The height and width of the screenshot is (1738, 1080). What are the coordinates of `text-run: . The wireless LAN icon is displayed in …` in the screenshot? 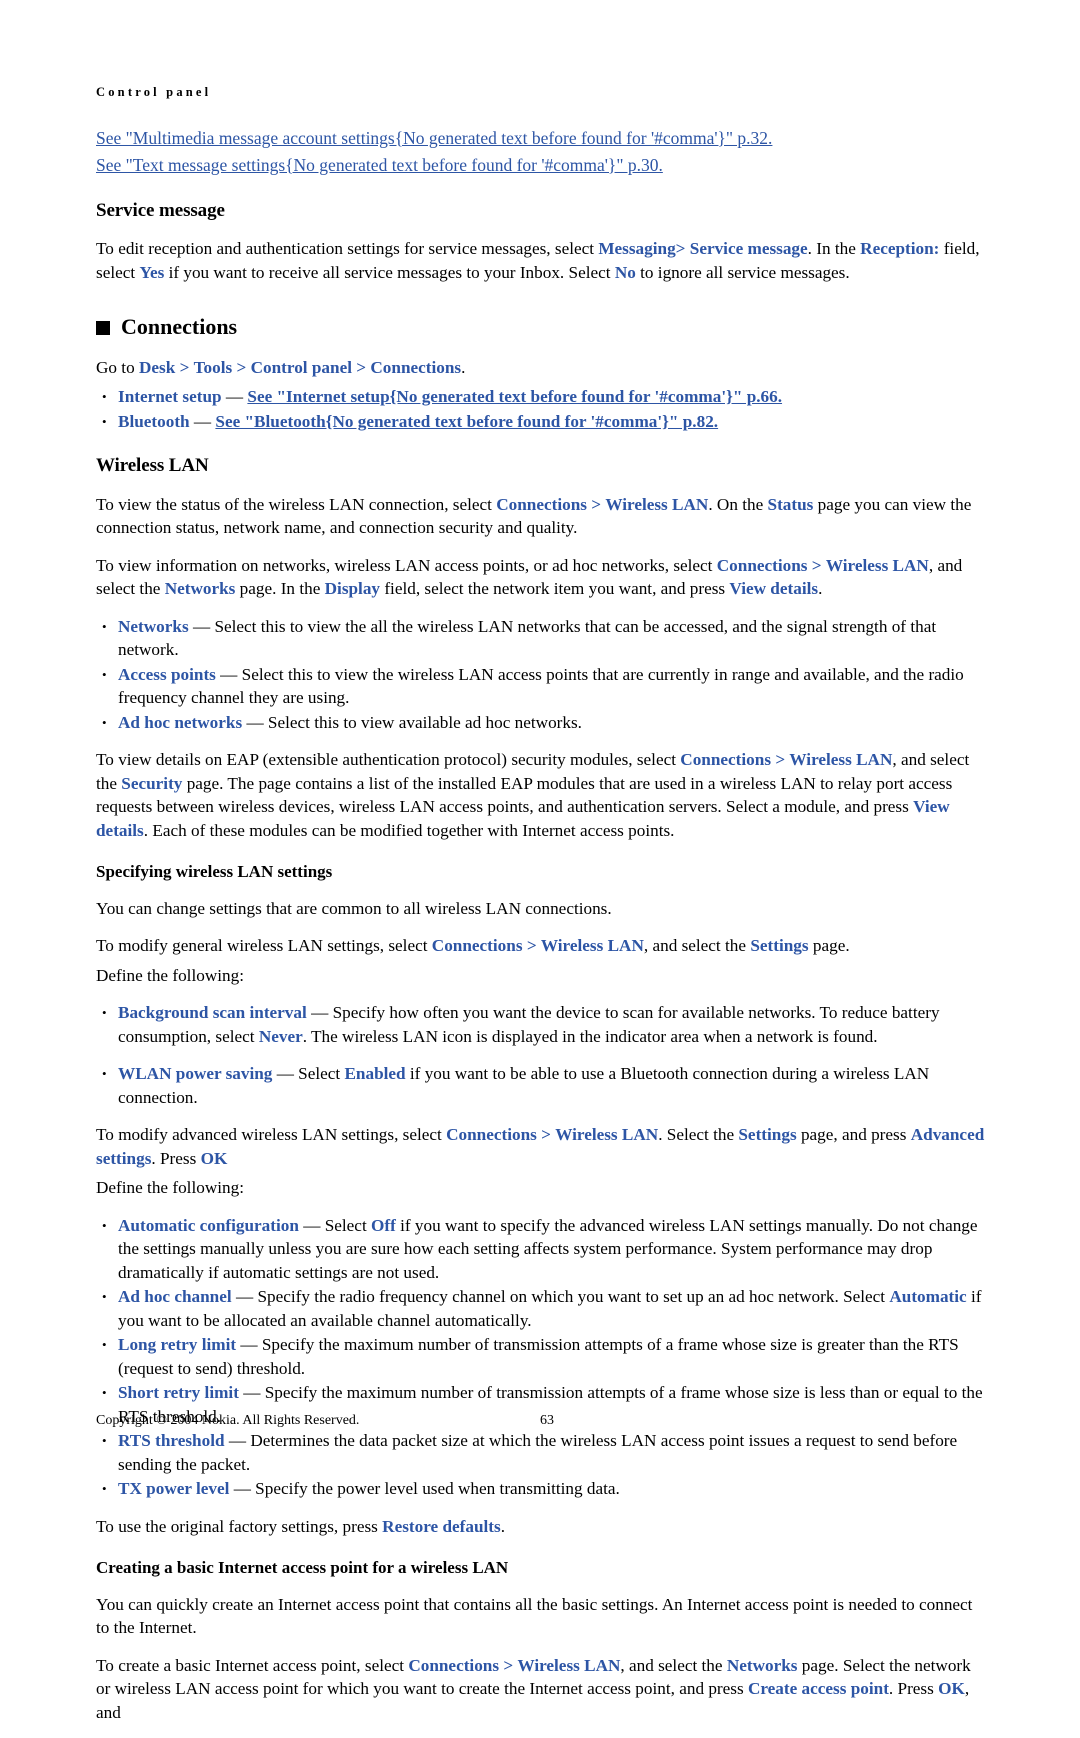 It's located at (590, 1036).